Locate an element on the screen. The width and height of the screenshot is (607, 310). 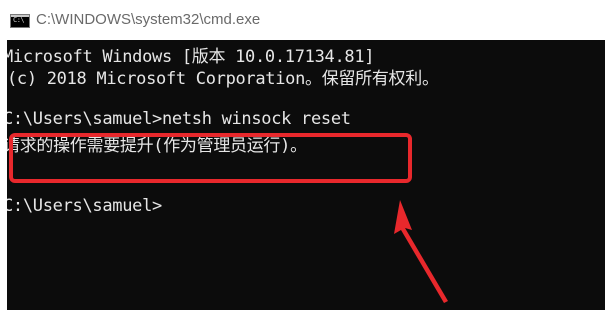
cmd-icon: C:\ is located at coordinates (20, 21).